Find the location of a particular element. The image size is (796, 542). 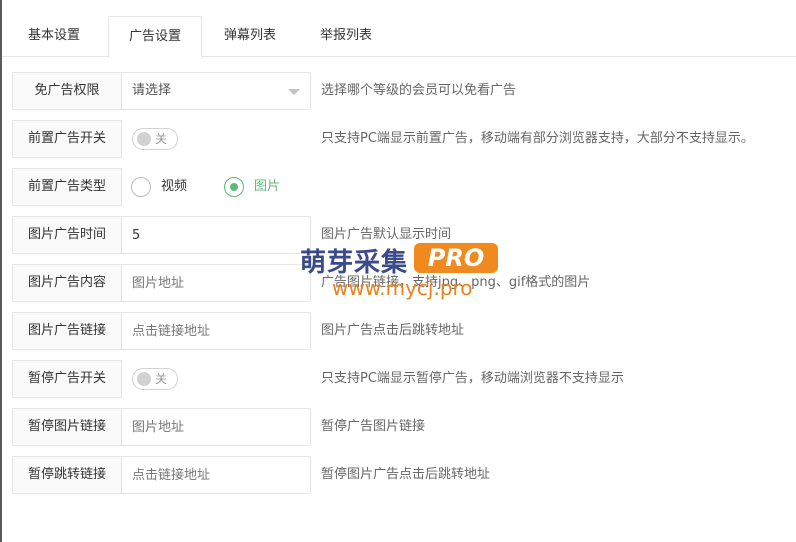

ad-free-select: 请选择 is located at coordinates (216, 91).